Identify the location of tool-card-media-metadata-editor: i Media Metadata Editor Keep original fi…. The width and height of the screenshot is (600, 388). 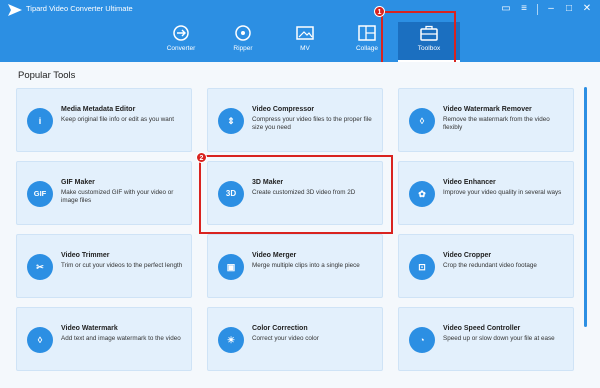
(104, 120).